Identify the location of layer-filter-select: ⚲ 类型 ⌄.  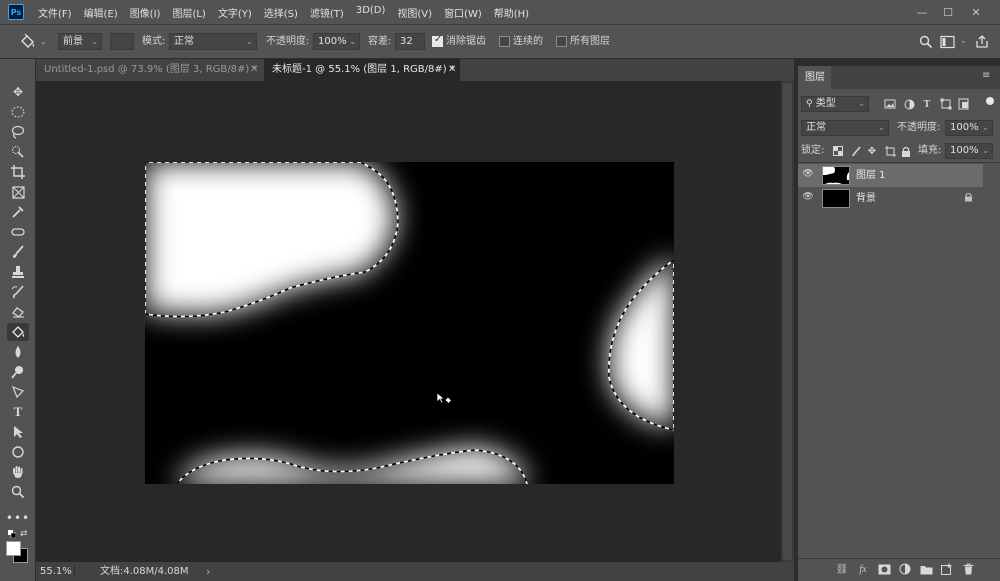
(835, 104).